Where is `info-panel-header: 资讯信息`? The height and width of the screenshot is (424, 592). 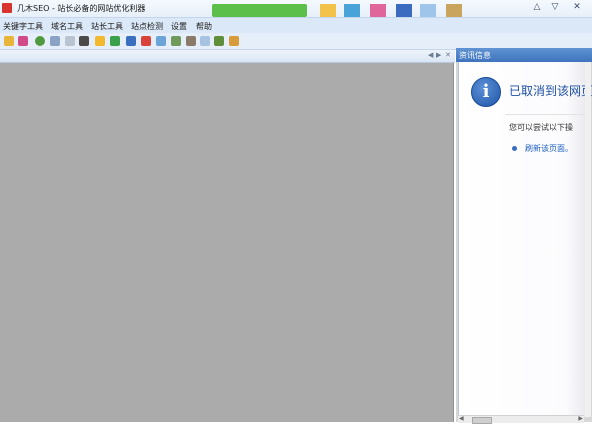
info-panel-header: 资讯信息 is located at coordinates (524, 55).